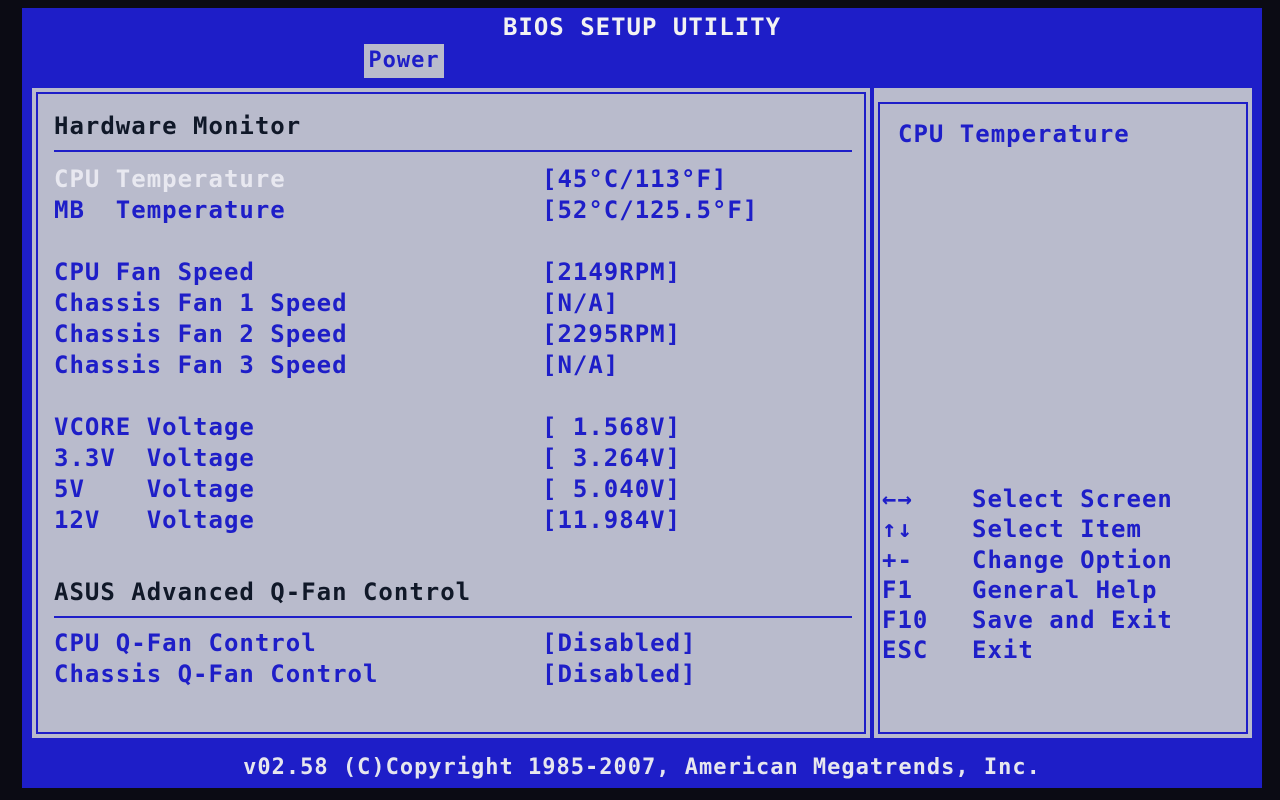 The height and width of the screenshot is (800, 1280). I want to click on setting-value: [45°C/113°F], so click(635, 179).